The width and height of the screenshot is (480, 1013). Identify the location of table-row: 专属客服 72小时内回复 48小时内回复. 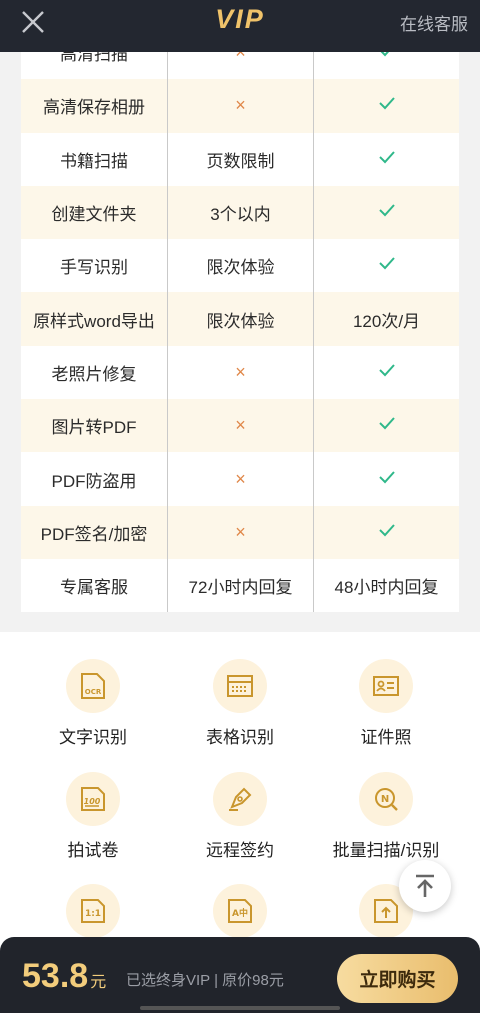
(240, 585).